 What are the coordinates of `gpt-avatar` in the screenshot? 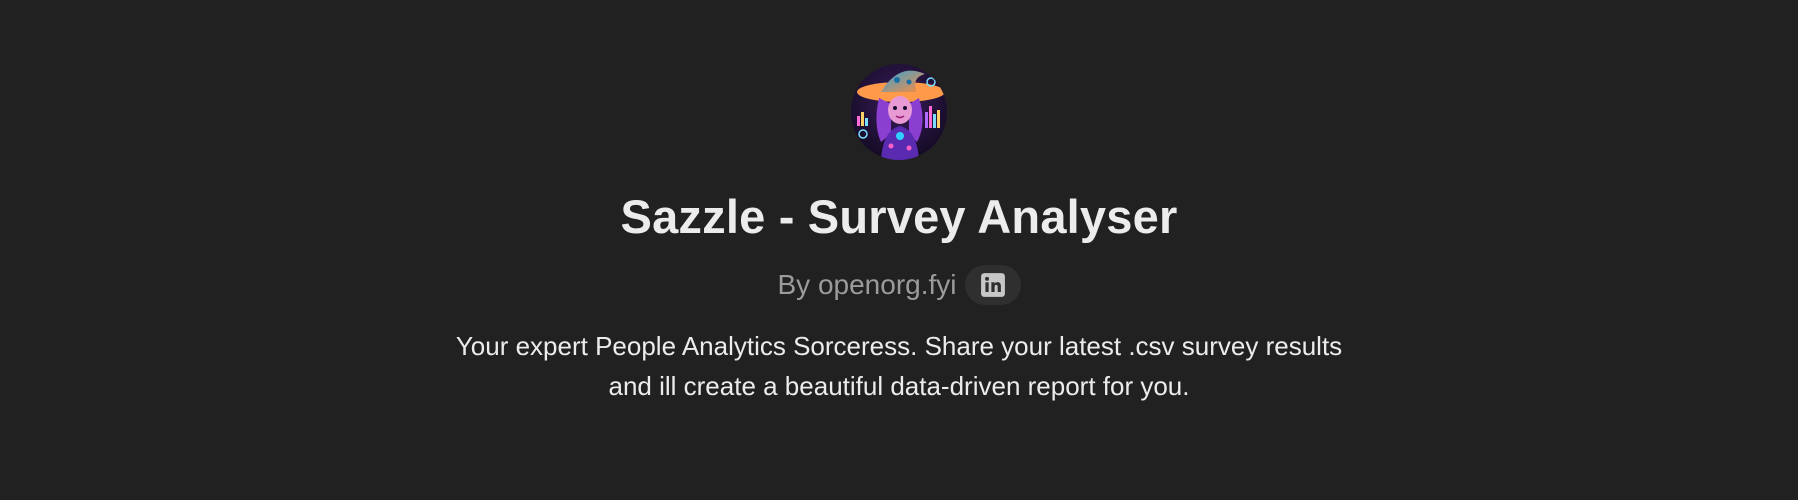 It's located at (899, 112).